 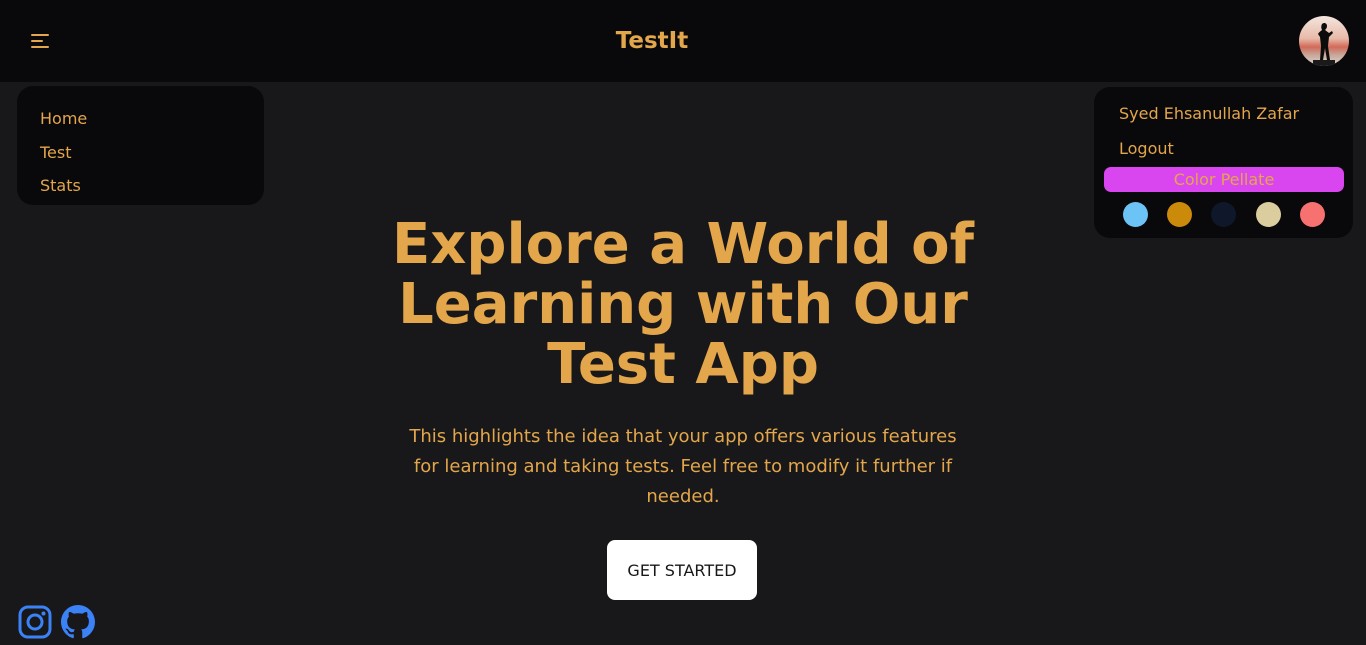 What do you see at coordinates (1135, 214) in the screenshot?
I see `color-swatch-blue` at bounding box center [1135, 214].